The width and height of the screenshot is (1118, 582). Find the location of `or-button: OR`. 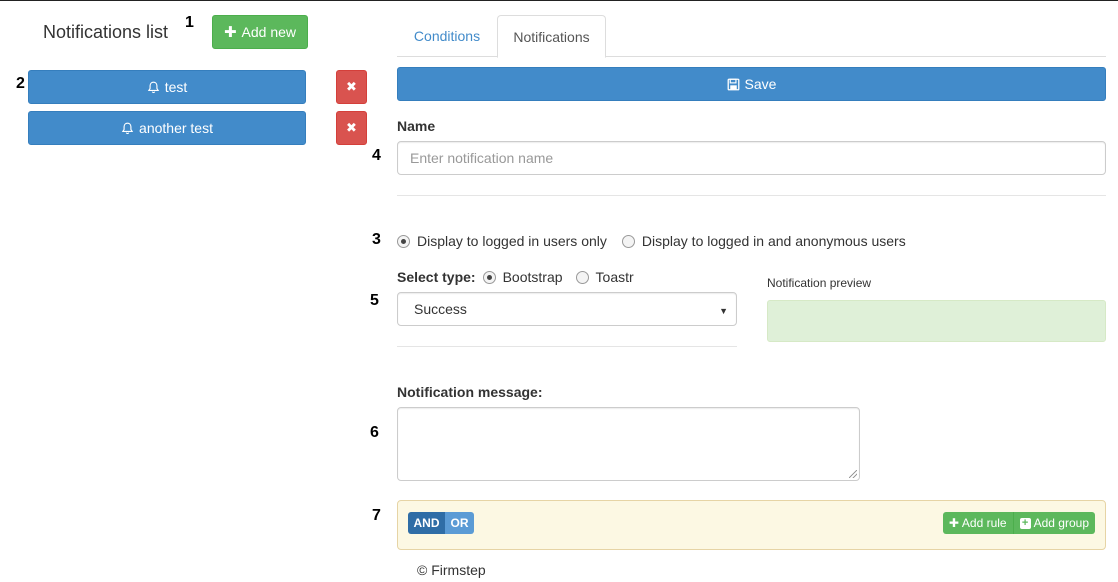

or-button: OR is located at coordinates (459, 523).